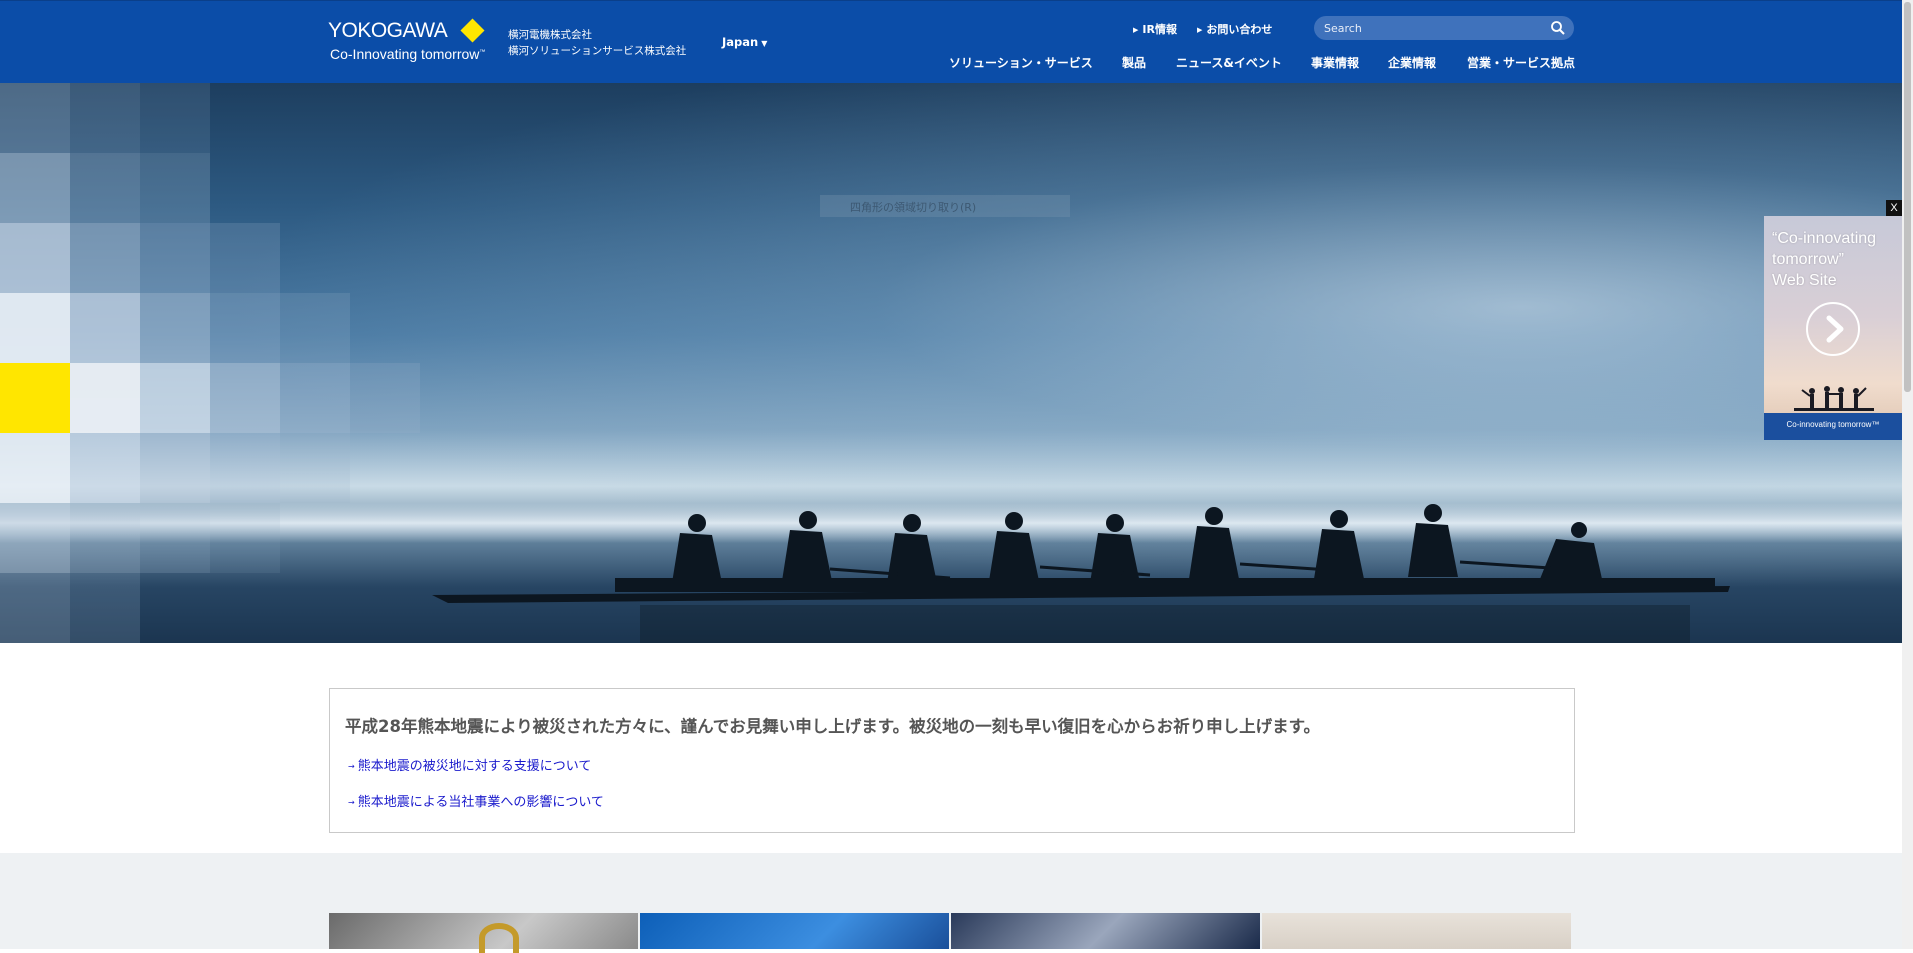 The width and height of the screenshot is (1913, 953). Describe the element at coordinates (597, 43) in the screenshot. I see `company-names: 横河電機株式会社 横河ソリューションサービス株式会社` at that location.